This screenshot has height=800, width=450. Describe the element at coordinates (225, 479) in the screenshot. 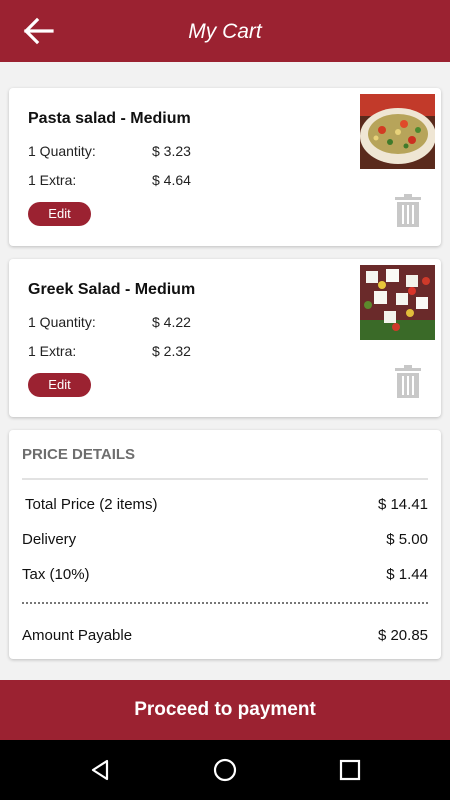

I see `divider` at that location.